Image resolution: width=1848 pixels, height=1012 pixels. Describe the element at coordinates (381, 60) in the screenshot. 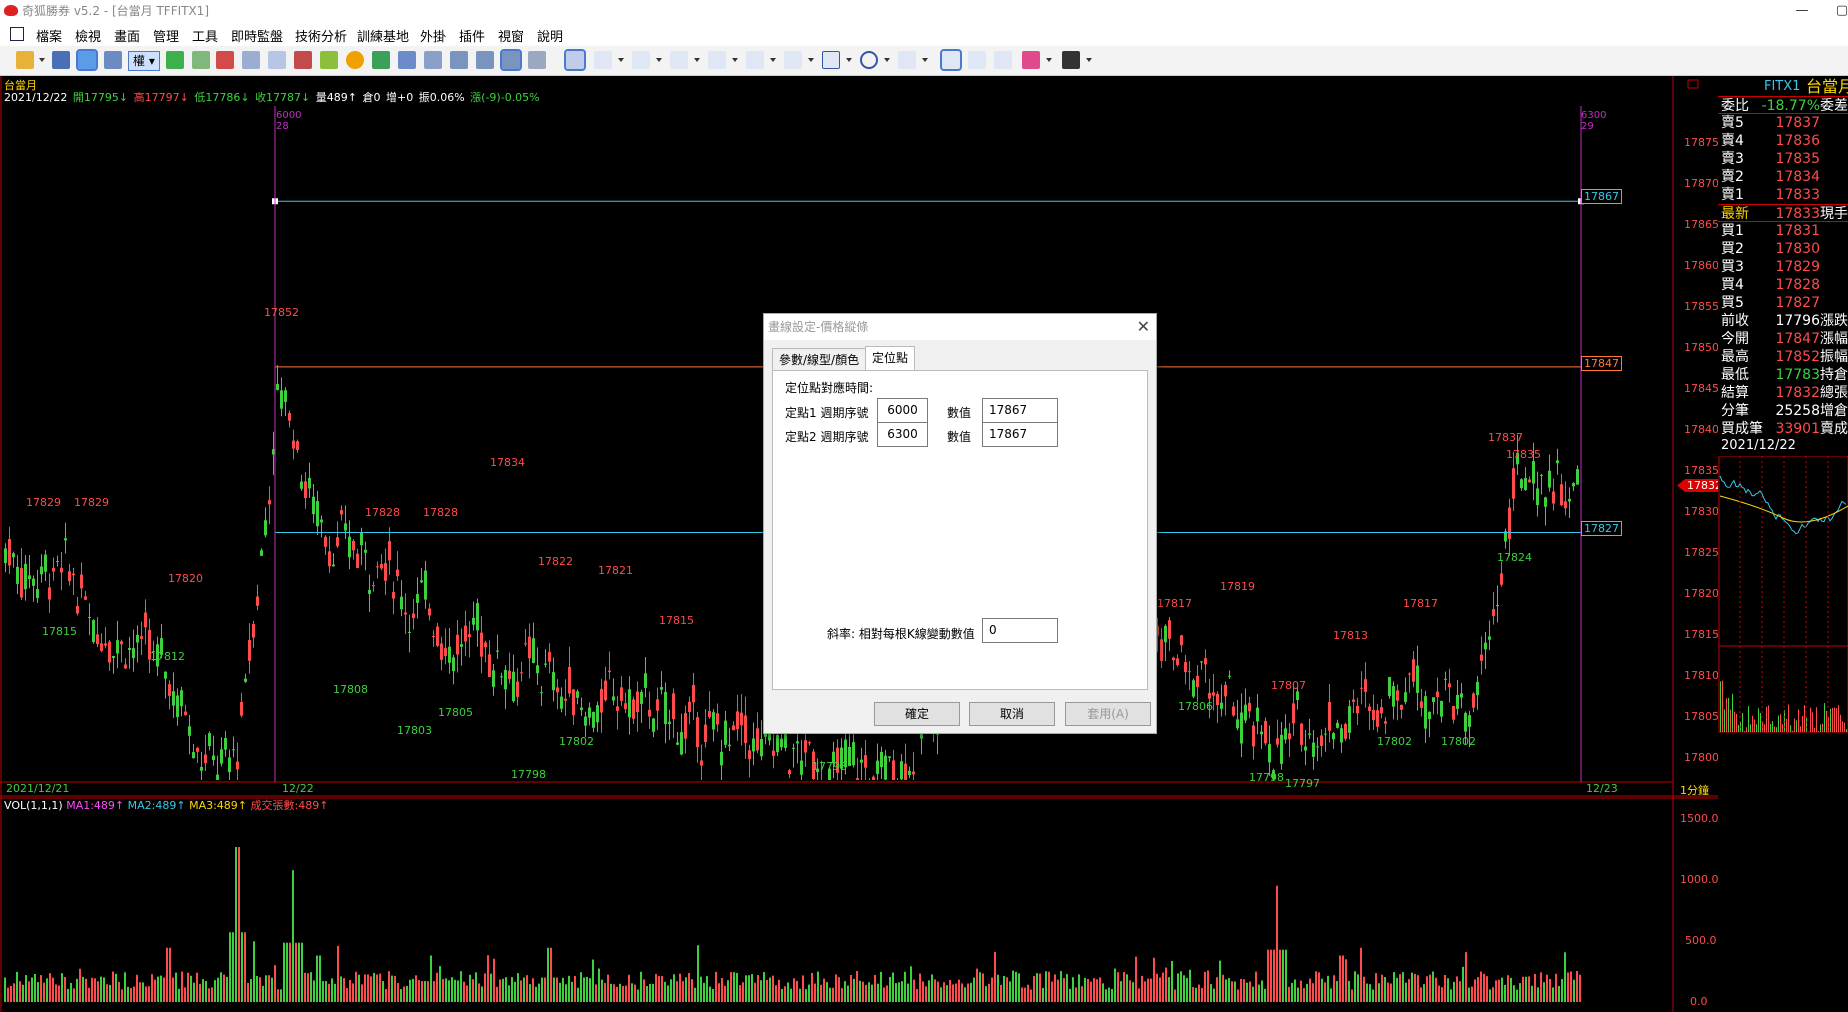

I see `money-icon` at that location.